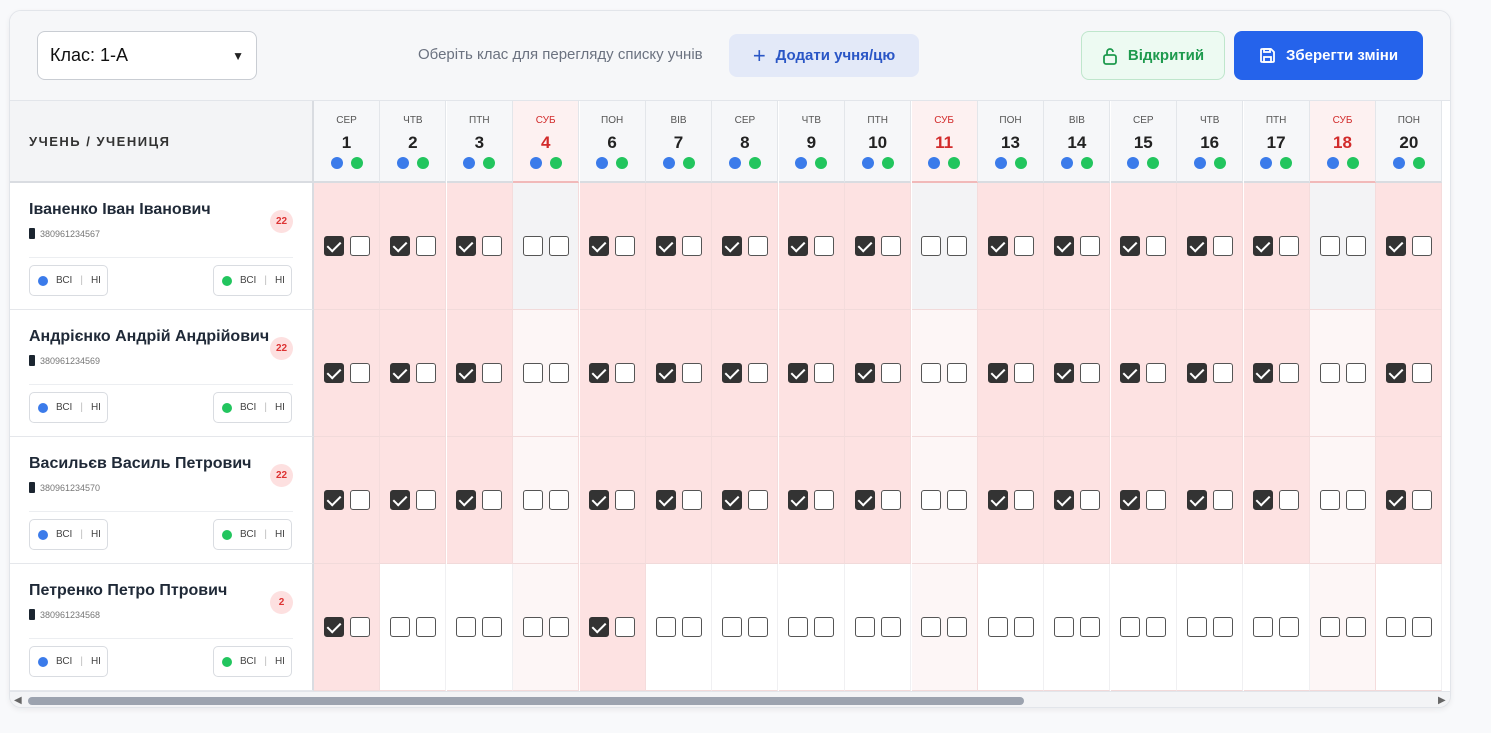  What do you see at coordinates (824, 55) in the screenshot?
I see `add-student-button: + Додати учня/цю` at bounding box center [824, 55].